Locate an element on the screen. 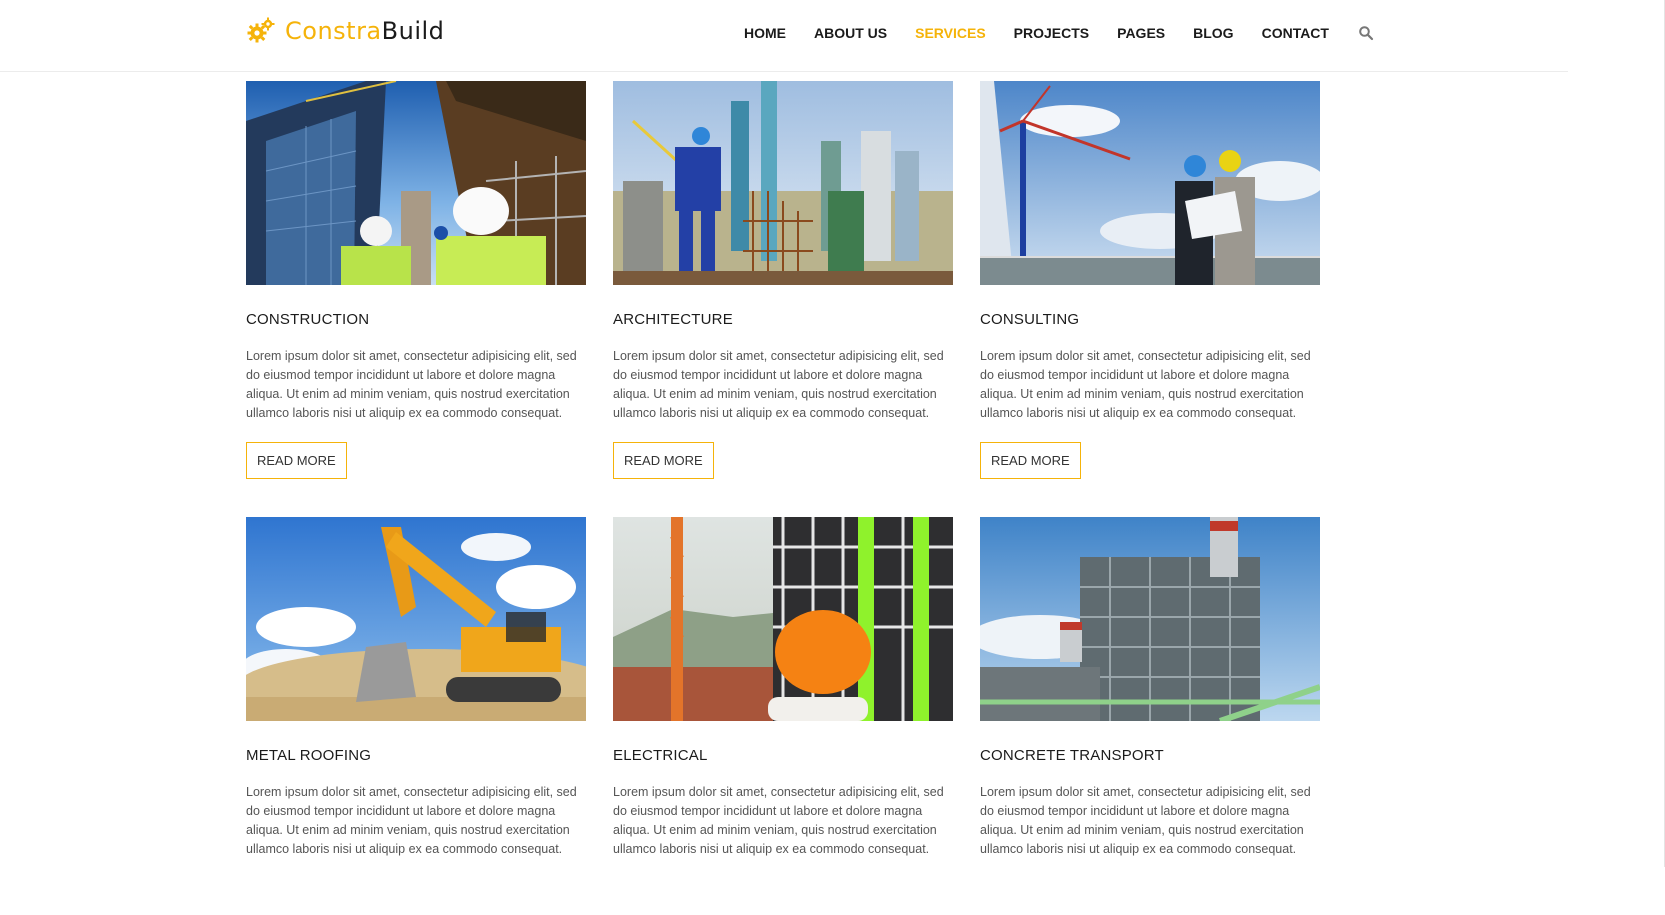 This screenshot has width=1665, height=915. construction-site-image is located at coordinates (416, 183).